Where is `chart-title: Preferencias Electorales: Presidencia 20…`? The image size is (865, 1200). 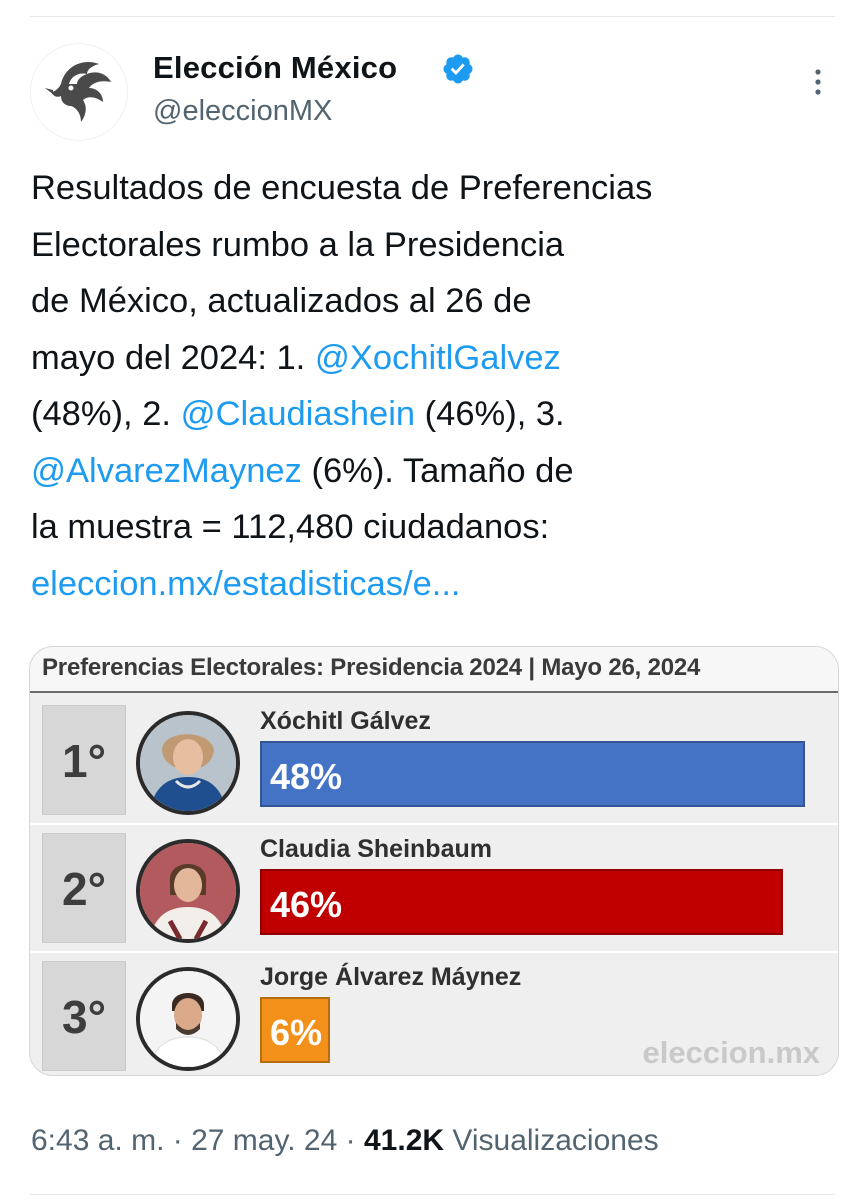 chart-title: Preferencias Electorales: Presidencia 20… is located at coordinates (371, 667).